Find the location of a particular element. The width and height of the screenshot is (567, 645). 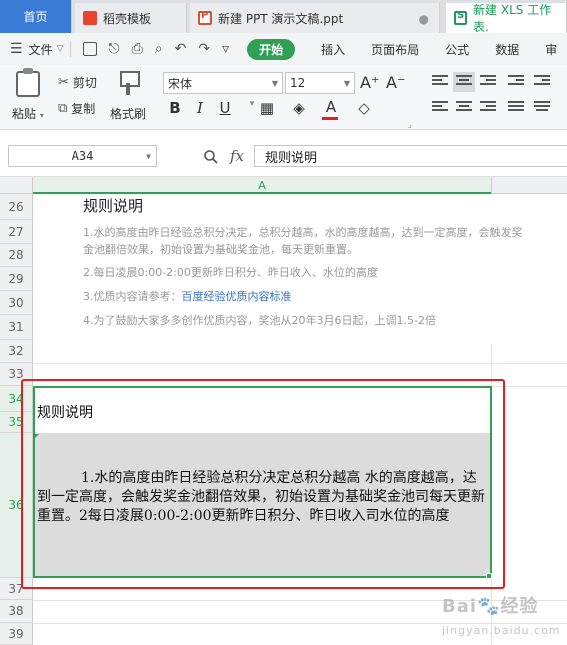

underline-button: U is located at coordinates (225, 108).